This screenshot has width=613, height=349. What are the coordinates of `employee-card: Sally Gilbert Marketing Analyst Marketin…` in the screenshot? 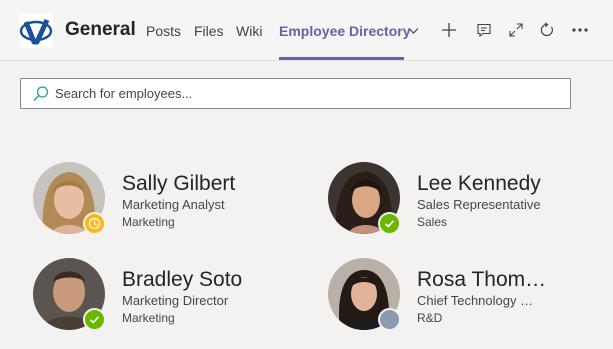 It's located at (168, 202).